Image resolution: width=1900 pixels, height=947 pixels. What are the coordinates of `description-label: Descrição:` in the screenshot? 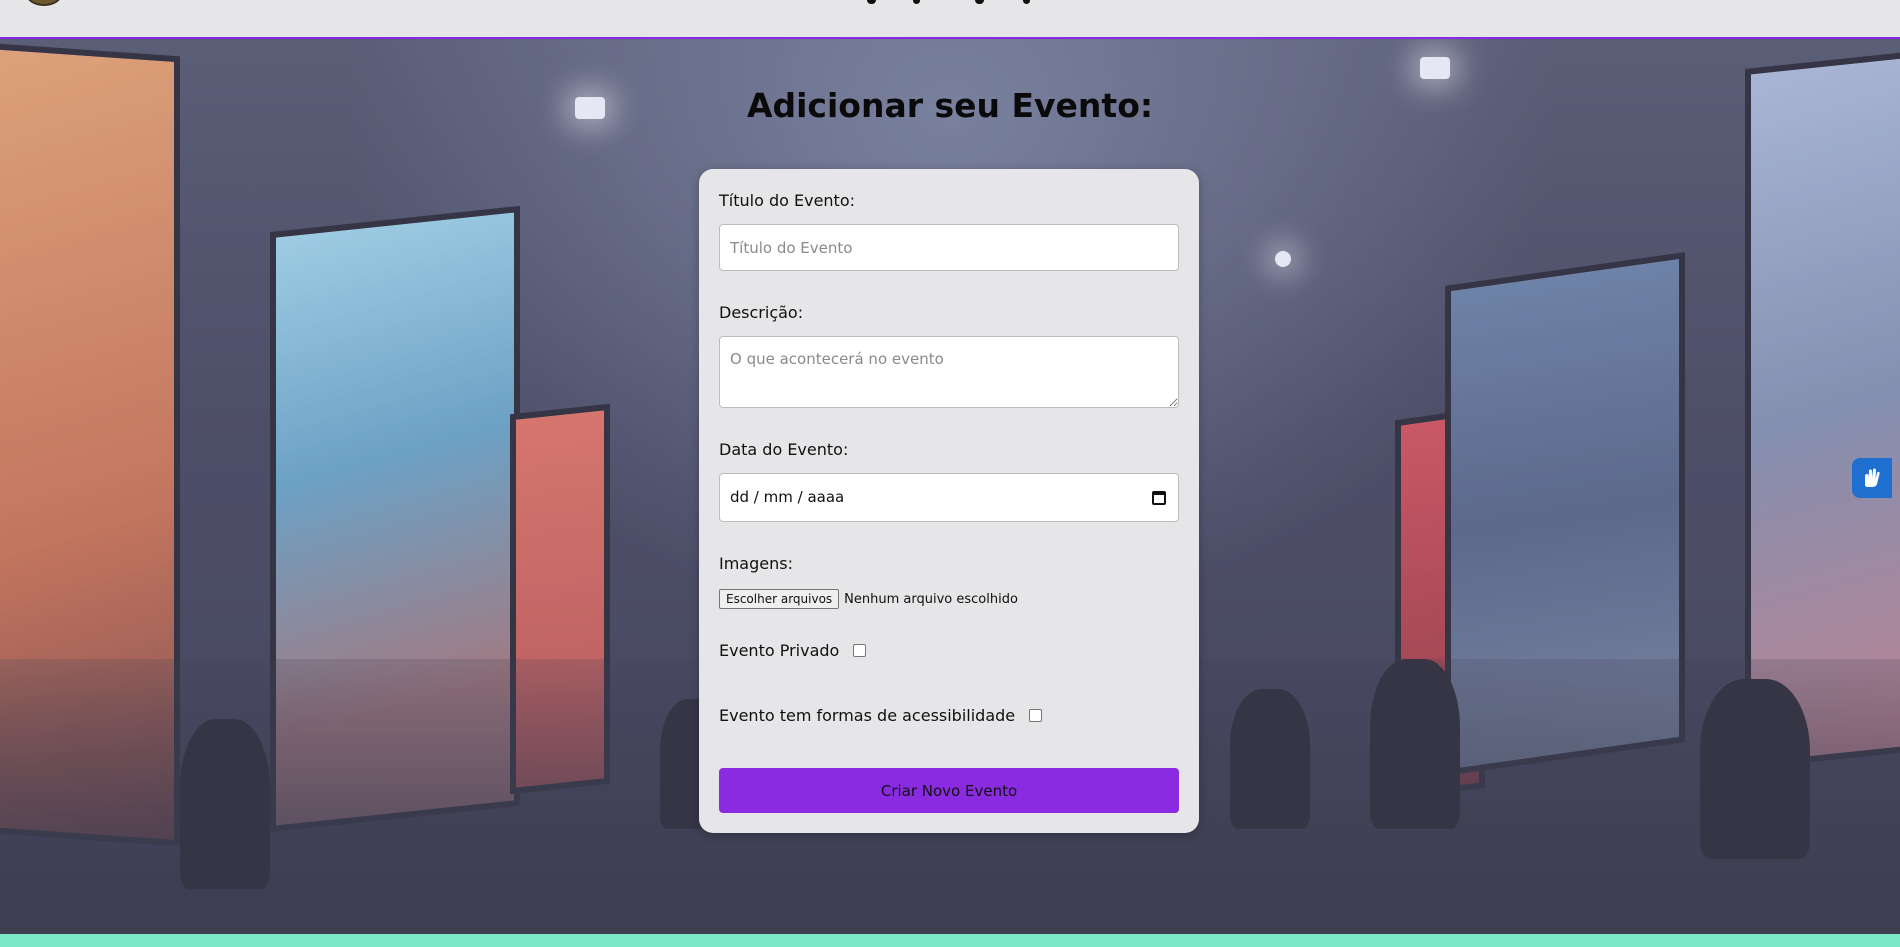 It's located at (761, 312).